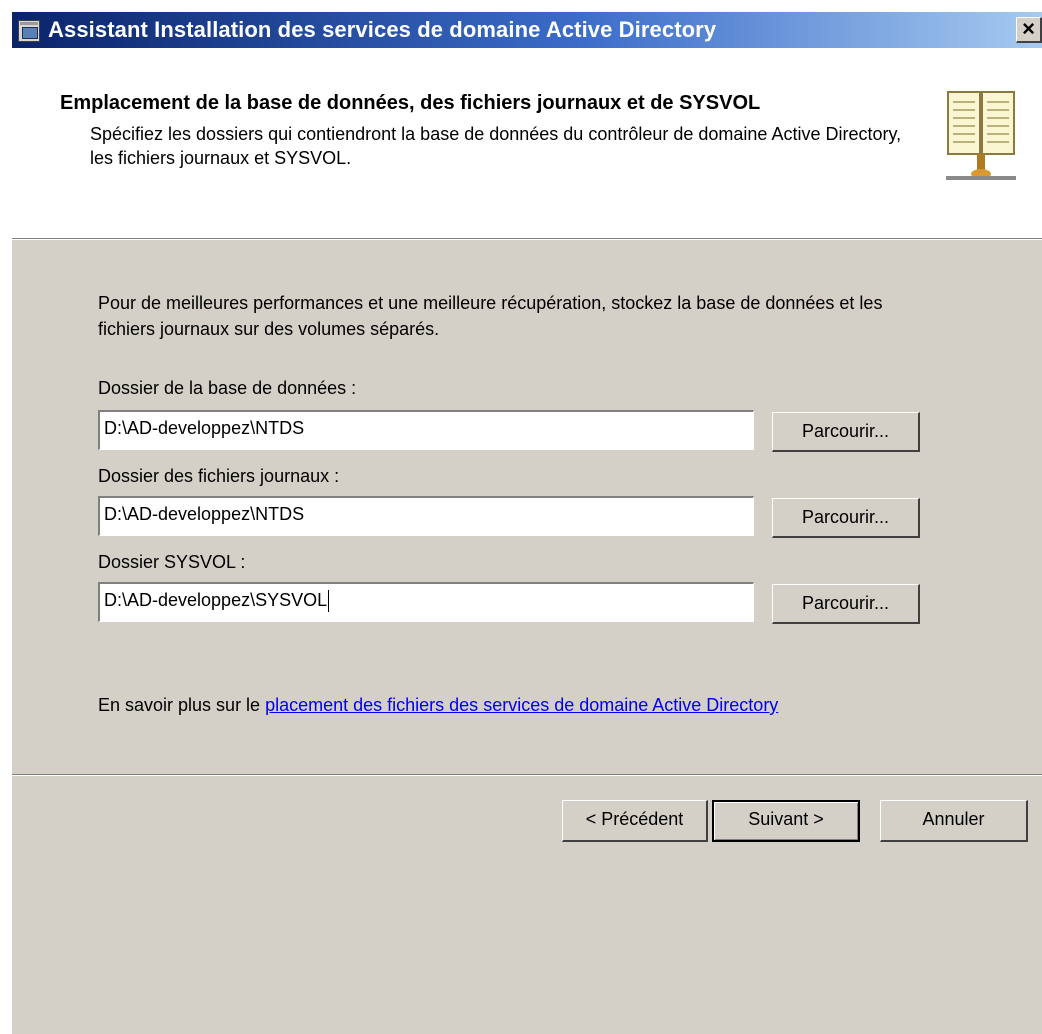 This screenshot has width=1042, height=1034. I want to click on database-folder-label: Dossier de la base de données :, so click(227, 388).